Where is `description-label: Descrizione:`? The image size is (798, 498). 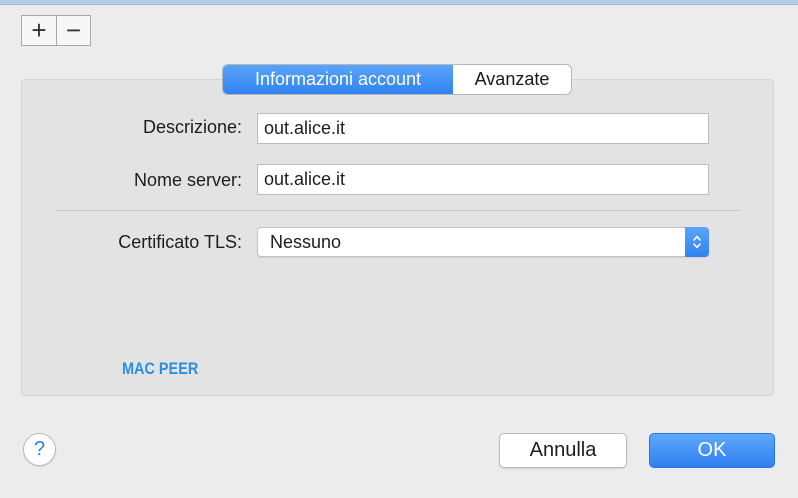
description-label: Descrizione: is located at coordinates (192, 127).